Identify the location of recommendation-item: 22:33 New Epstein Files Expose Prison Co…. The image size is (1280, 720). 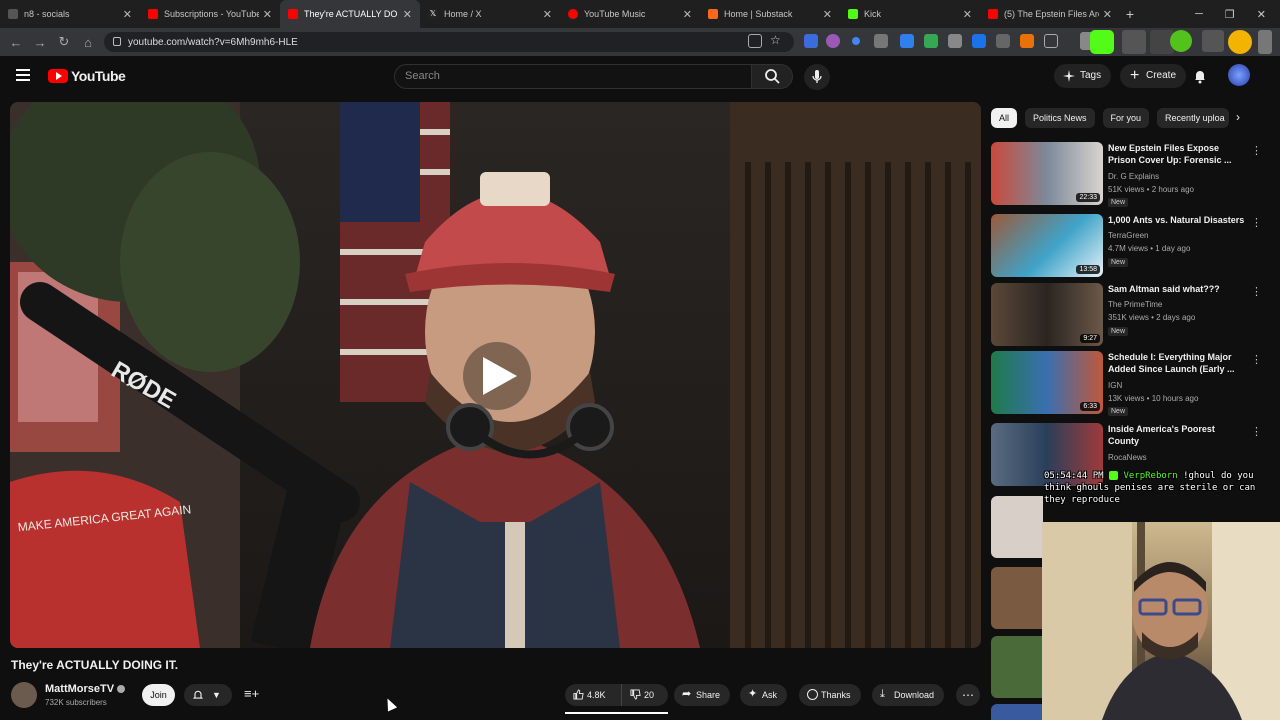
(1126, 174).